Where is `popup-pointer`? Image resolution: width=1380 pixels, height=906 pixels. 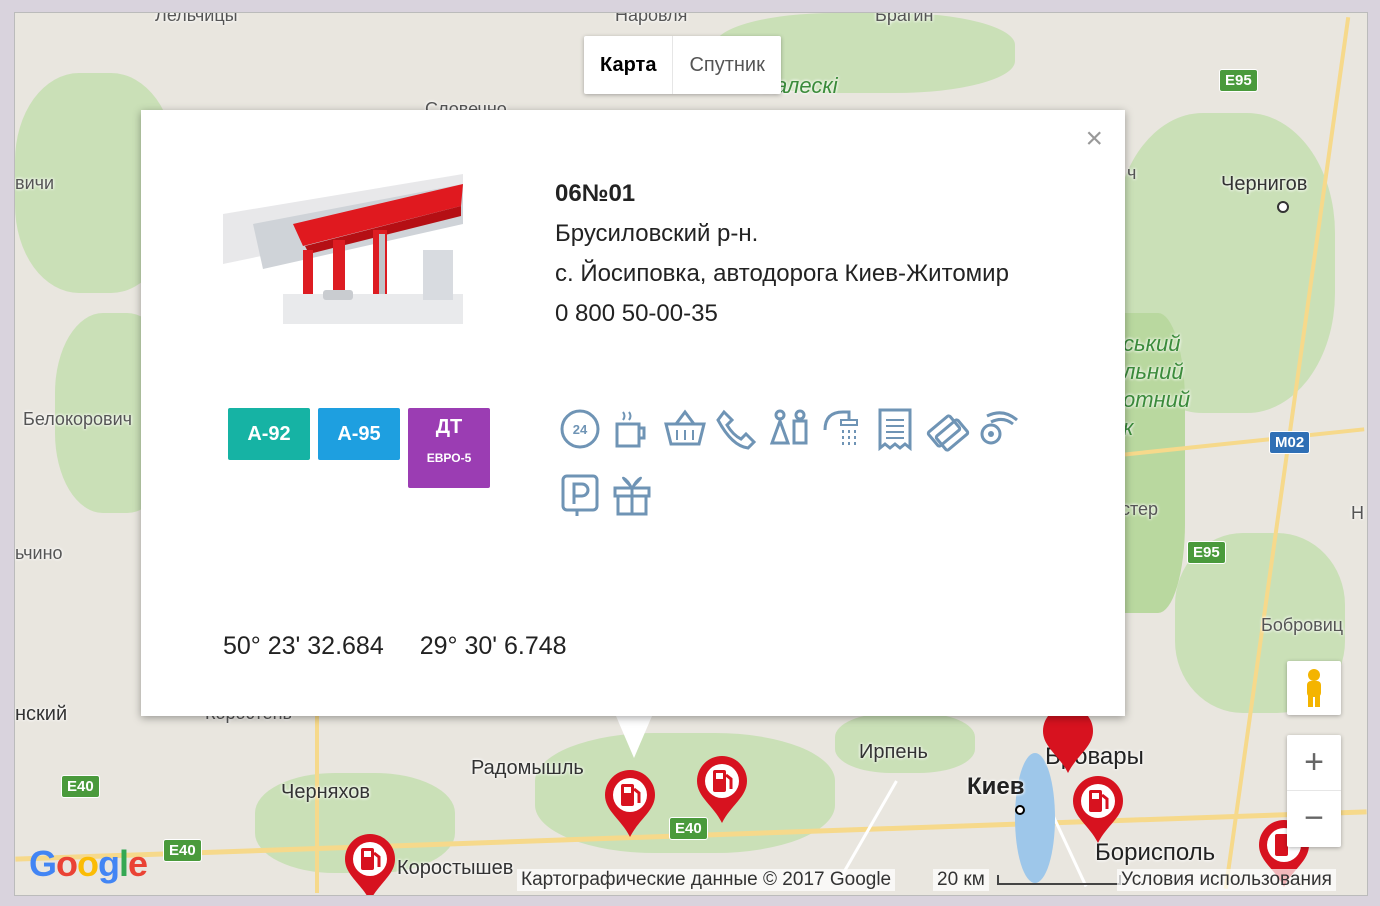
popup-pointer is located at coordinates (634, 737).